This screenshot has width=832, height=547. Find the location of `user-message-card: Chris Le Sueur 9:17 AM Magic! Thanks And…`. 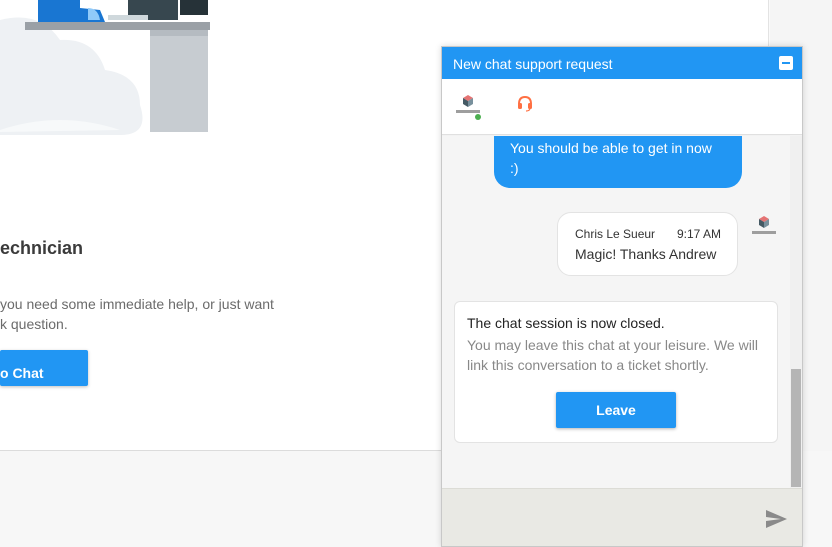

user-message-card: Chris Le Sueur 9:17 AM Magic! Thanks And… is located at coordinates (647, 244).